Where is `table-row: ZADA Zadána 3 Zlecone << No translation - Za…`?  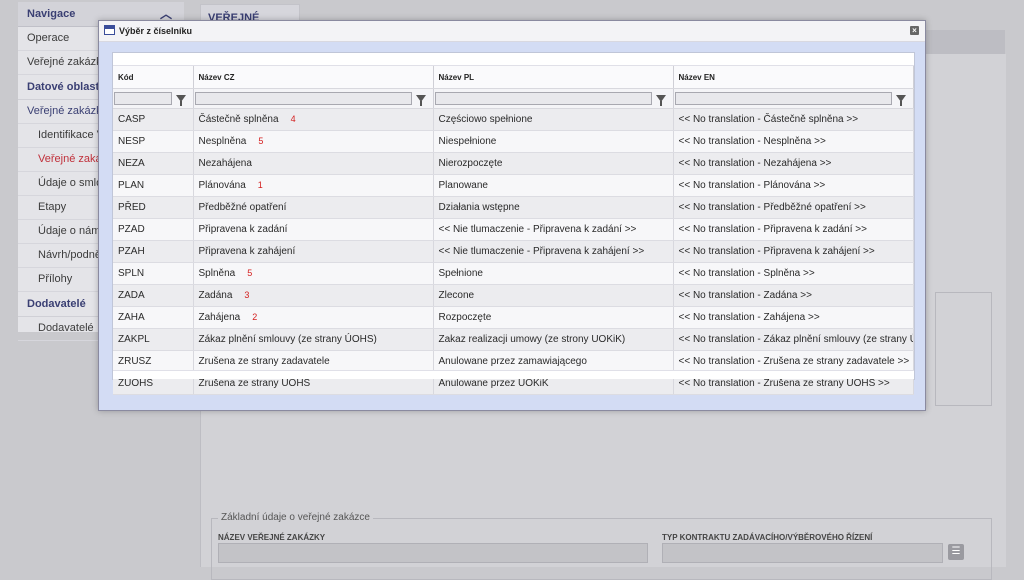 table-row: ZADA Zadána 3 Zlecone << No translation - Za… is located at coordinates (513, 295).